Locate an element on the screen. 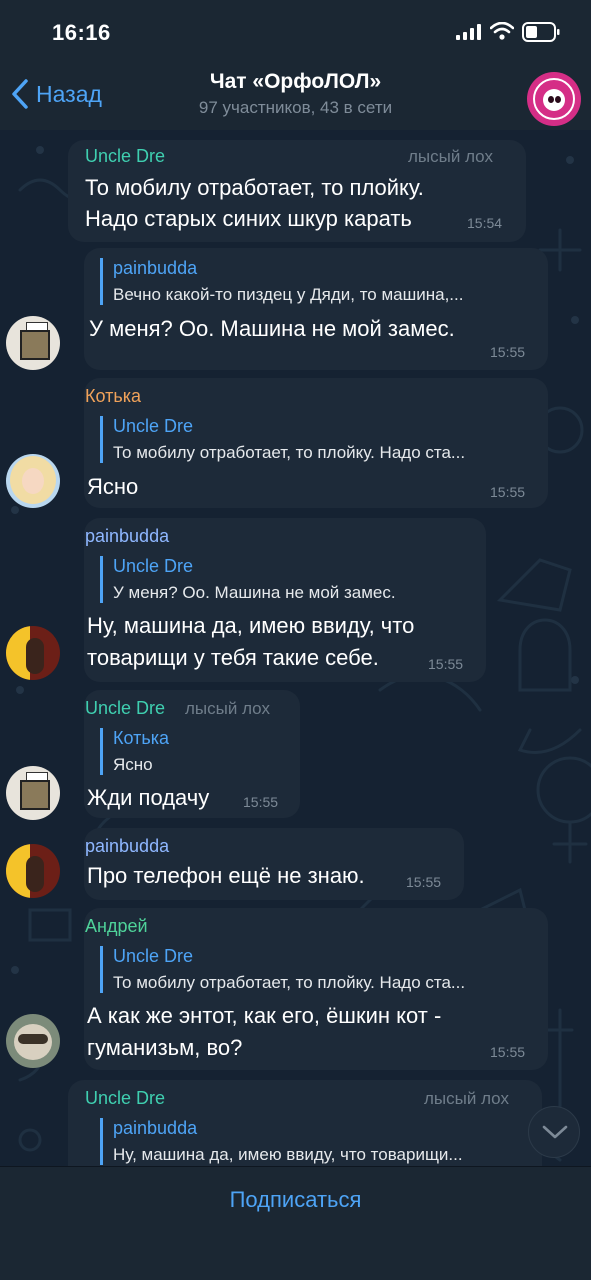  chat-subtitle: 97 участников, 43 в сети is located at coordinates (295, 107).